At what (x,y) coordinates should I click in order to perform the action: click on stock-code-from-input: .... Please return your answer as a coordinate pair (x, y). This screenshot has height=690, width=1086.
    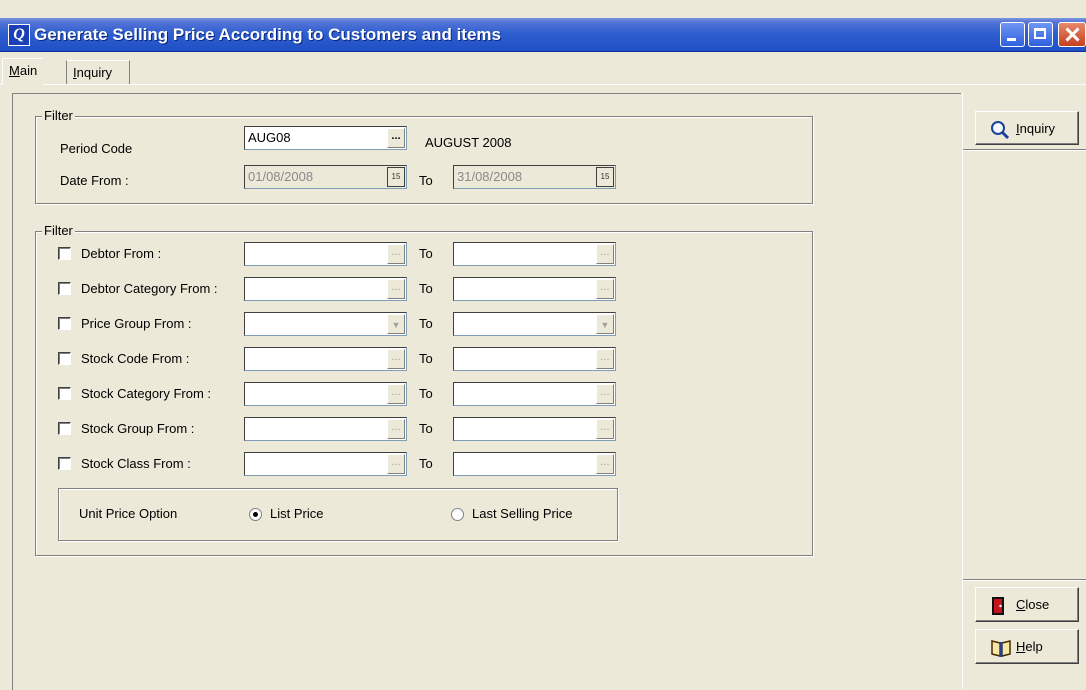
    Looking at the image, I should click on (325, 359).